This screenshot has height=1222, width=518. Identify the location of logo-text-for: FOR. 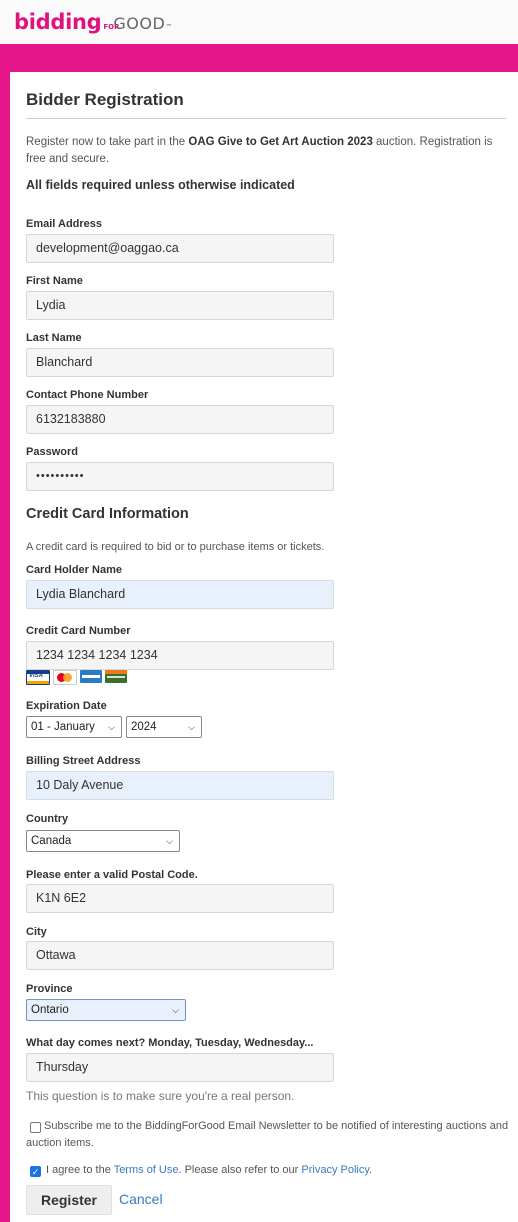
(111, 27).